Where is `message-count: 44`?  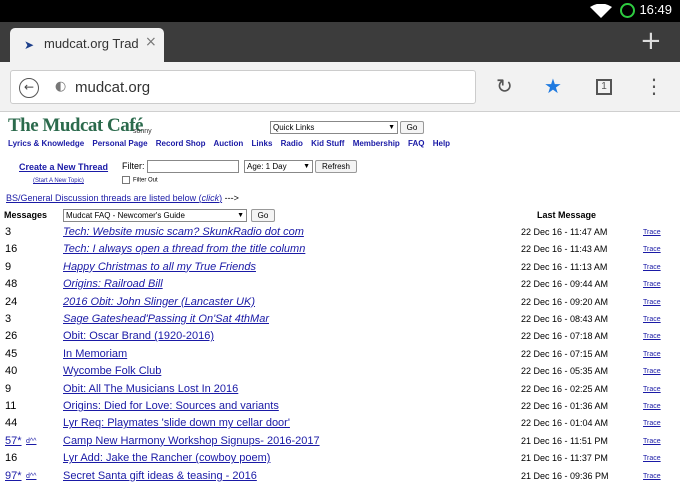 message-count: 44 is located at coordinates (11, 423).